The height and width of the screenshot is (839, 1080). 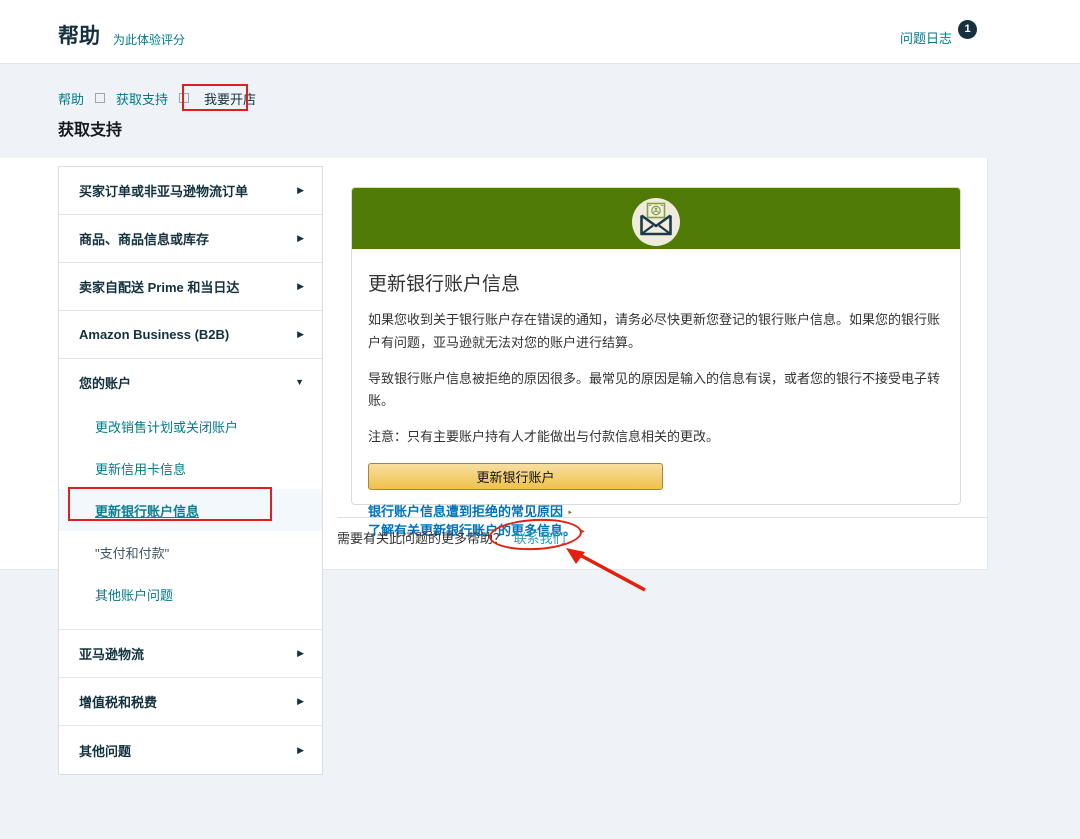 What do you see at coordinates (190, 382) in the screenshot?
I see `sidebar-item-your-account: 您的账户 ▼` at bounding box center [190, 382].